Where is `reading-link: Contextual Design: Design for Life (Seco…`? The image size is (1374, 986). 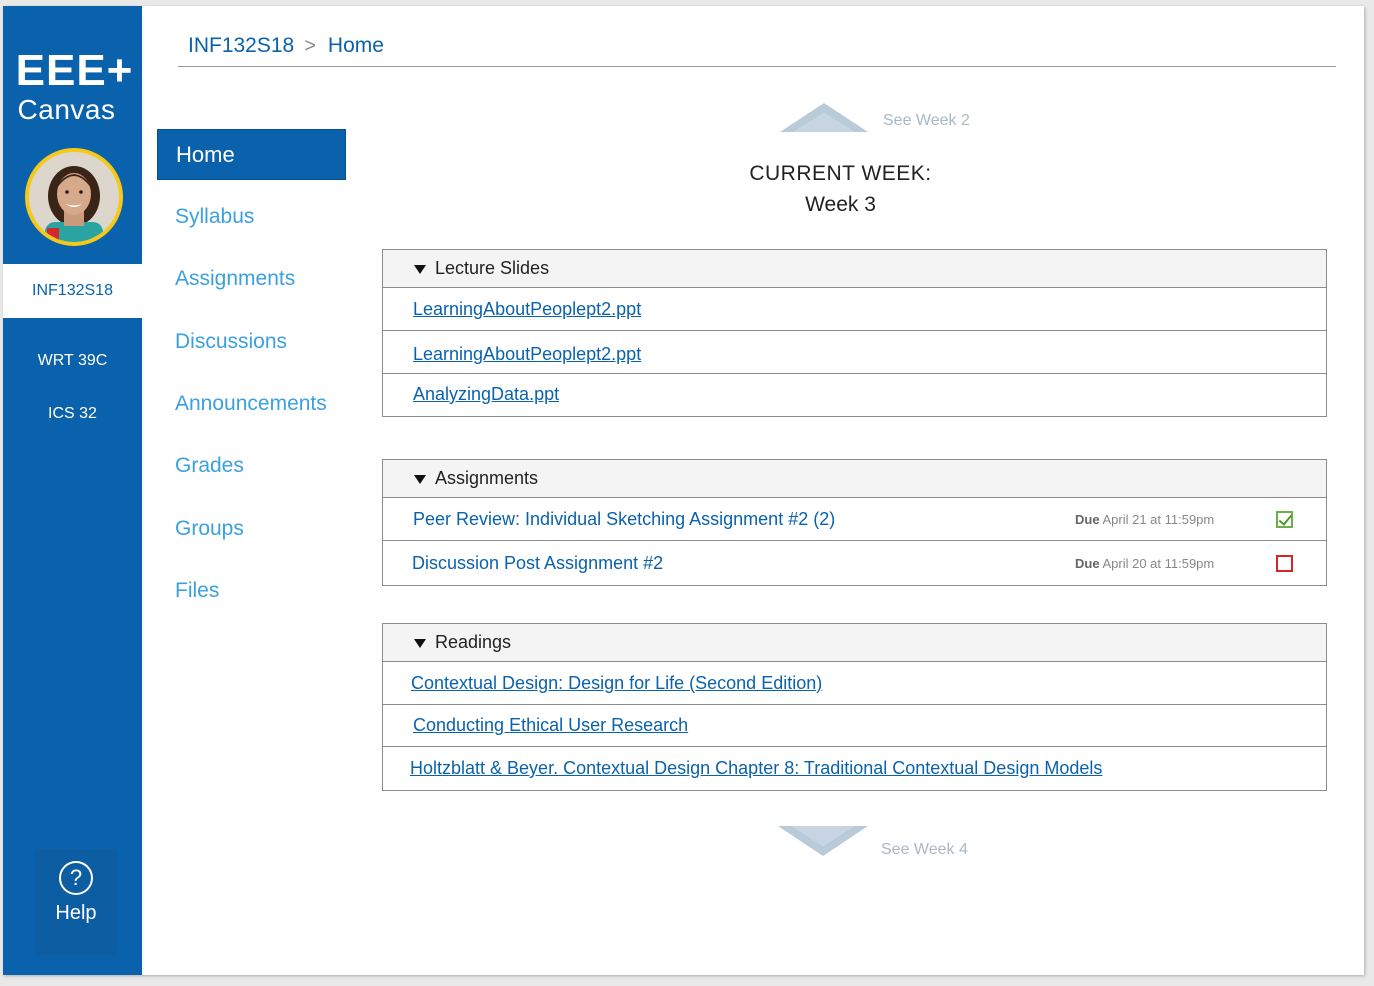 reading-link: Contextual Design: Design for Life (Seco… is located at coordinates (616, 683).